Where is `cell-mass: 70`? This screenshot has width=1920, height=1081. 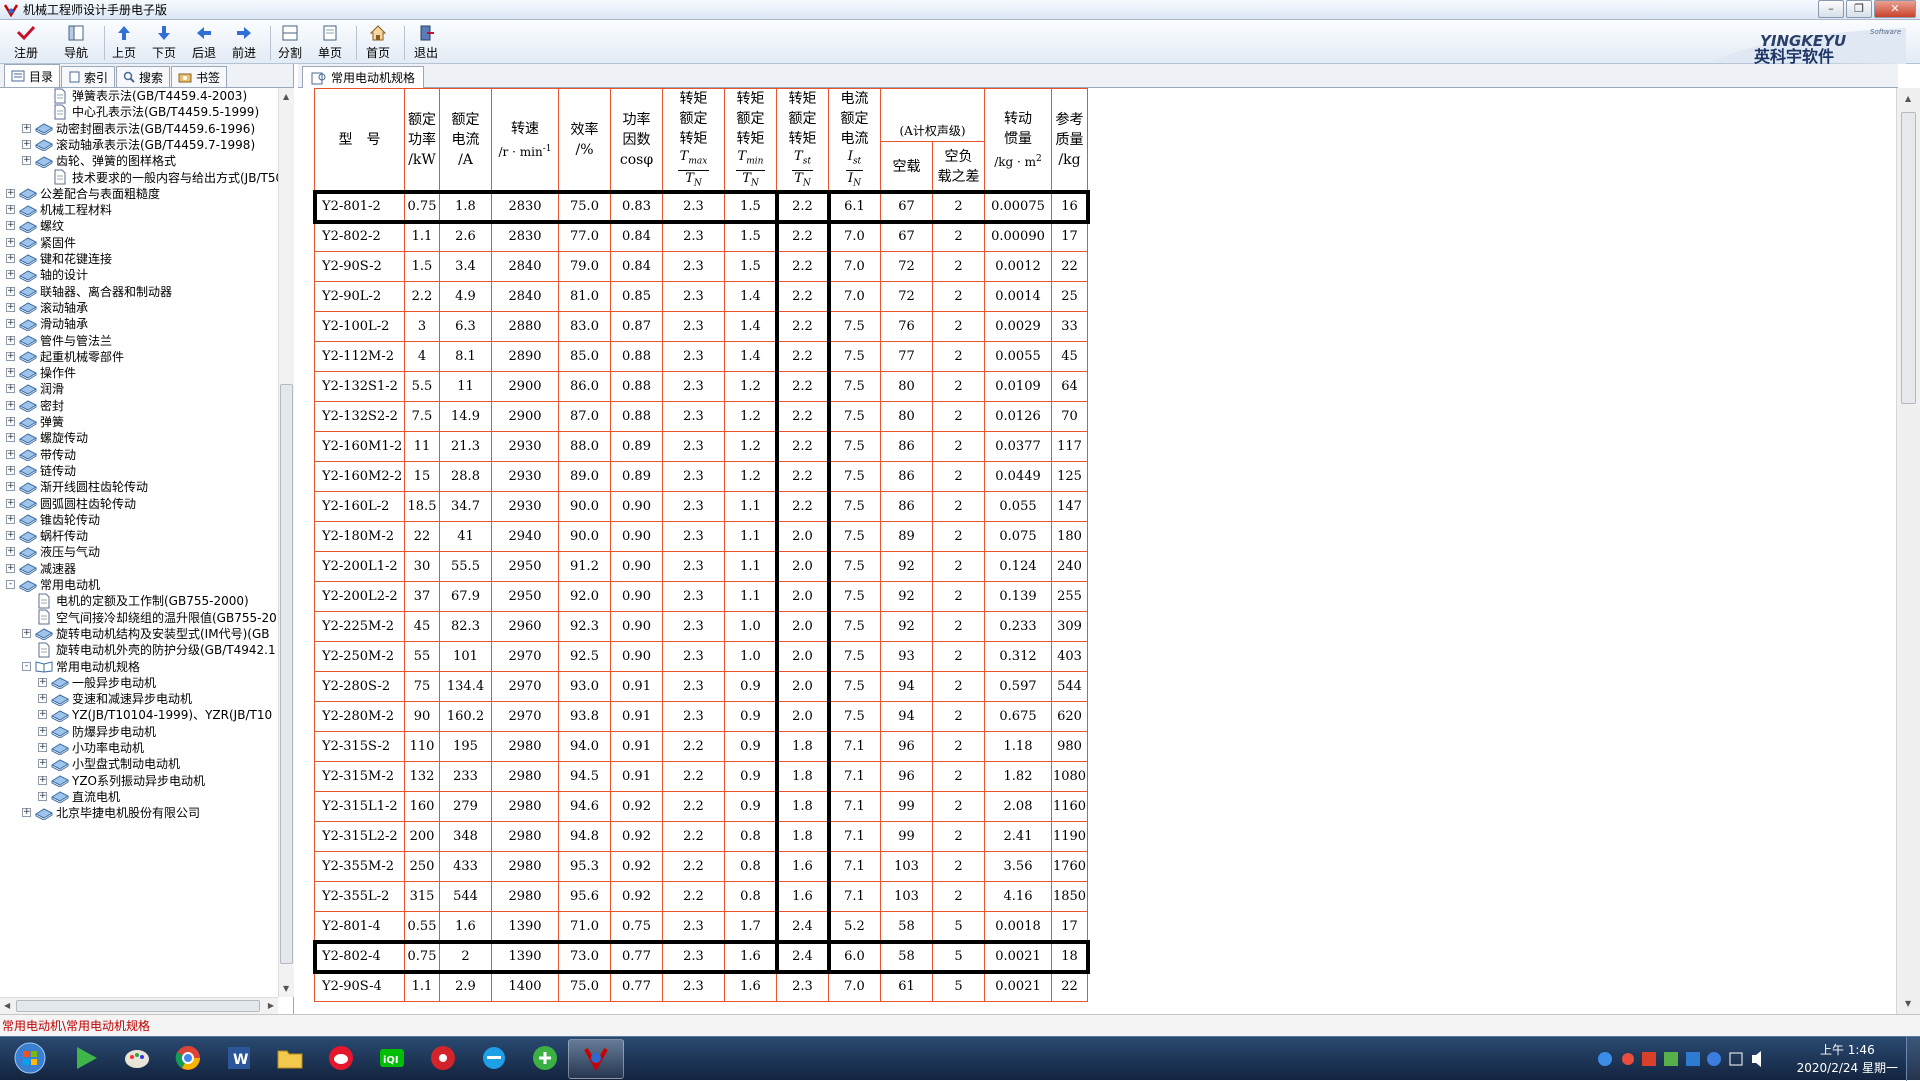 cell-mass: 70 is located at coordinates (1069, 417).